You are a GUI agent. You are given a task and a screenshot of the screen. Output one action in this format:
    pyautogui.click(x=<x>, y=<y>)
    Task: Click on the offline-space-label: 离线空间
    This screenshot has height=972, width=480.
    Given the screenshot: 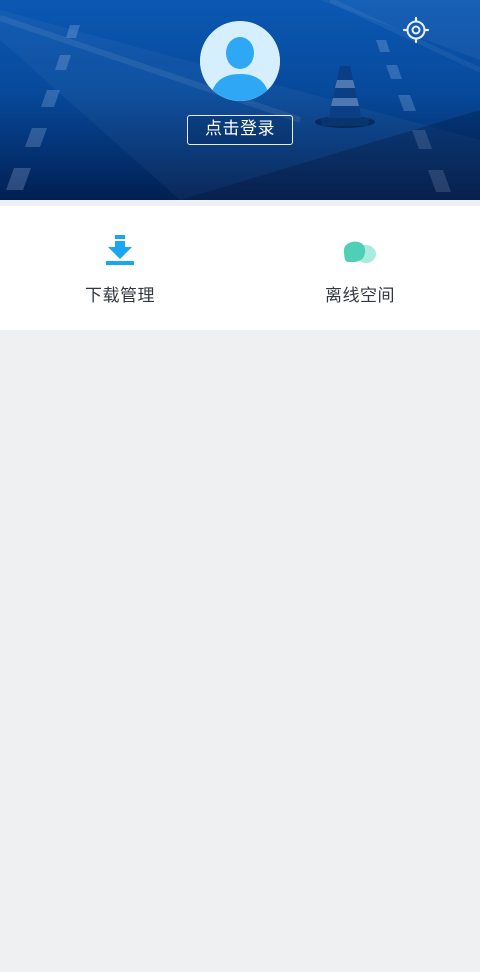 What is the action you would take?
    pyautogui.click(x=360, y=296)
    